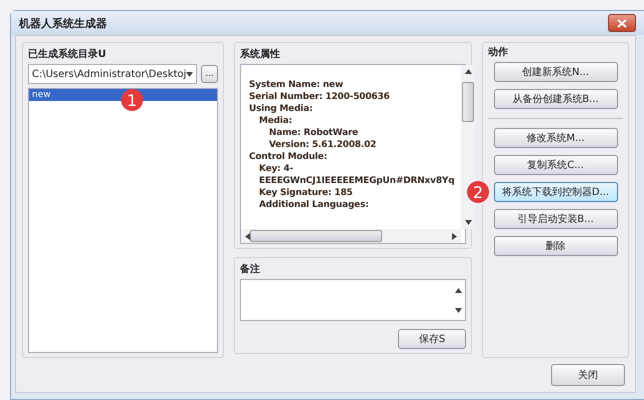  Describe the element at coordinates (432, 339) in the screenshot. I see `save-button: 保存S` at that location.